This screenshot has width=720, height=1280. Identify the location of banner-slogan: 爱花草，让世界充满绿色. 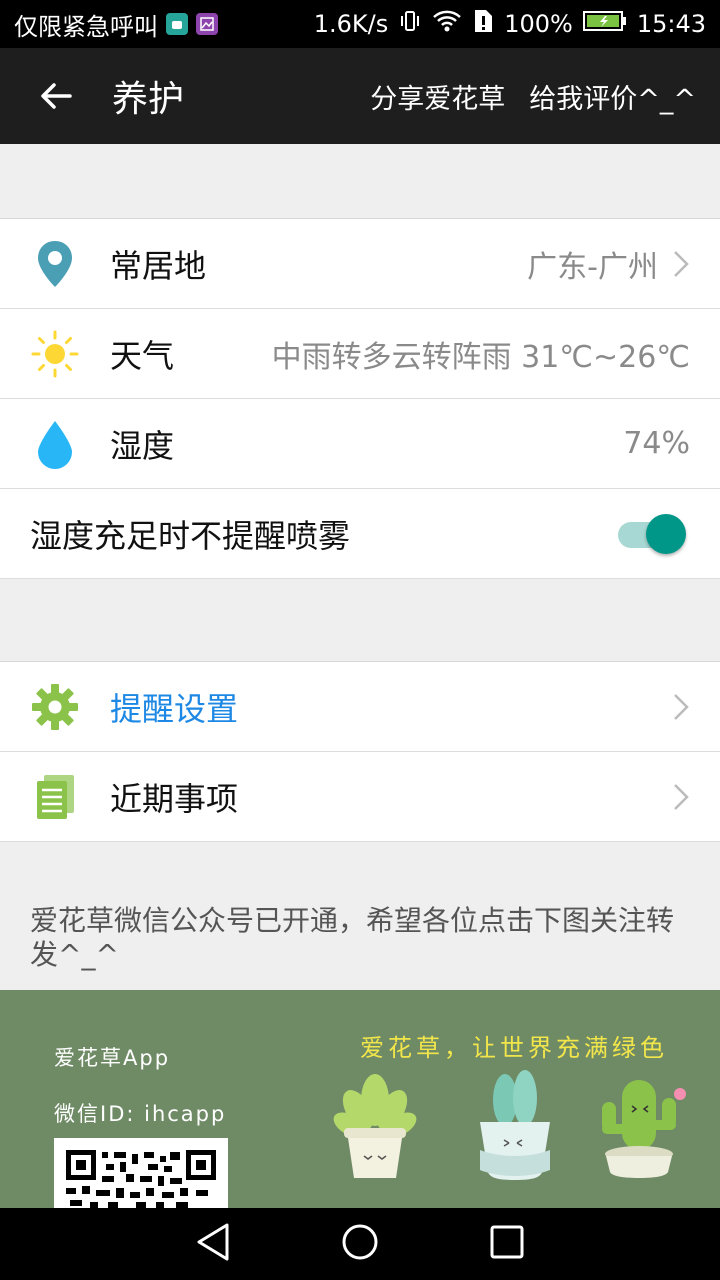
(514, 1048).